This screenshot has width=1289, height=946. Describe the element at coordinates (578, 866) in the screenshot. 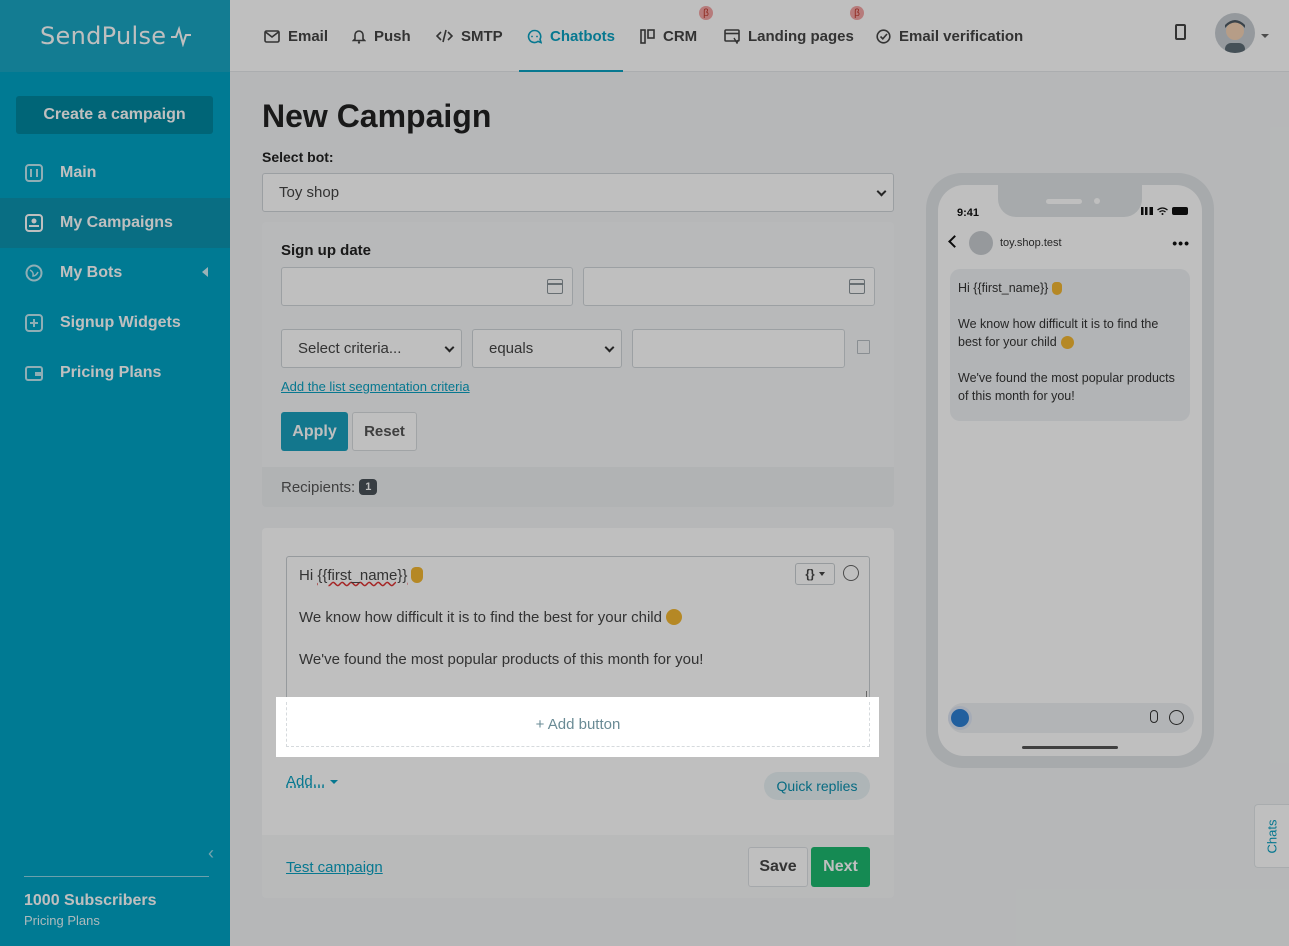

I see `campaign-footer: Test campaign Save Next` at that location.